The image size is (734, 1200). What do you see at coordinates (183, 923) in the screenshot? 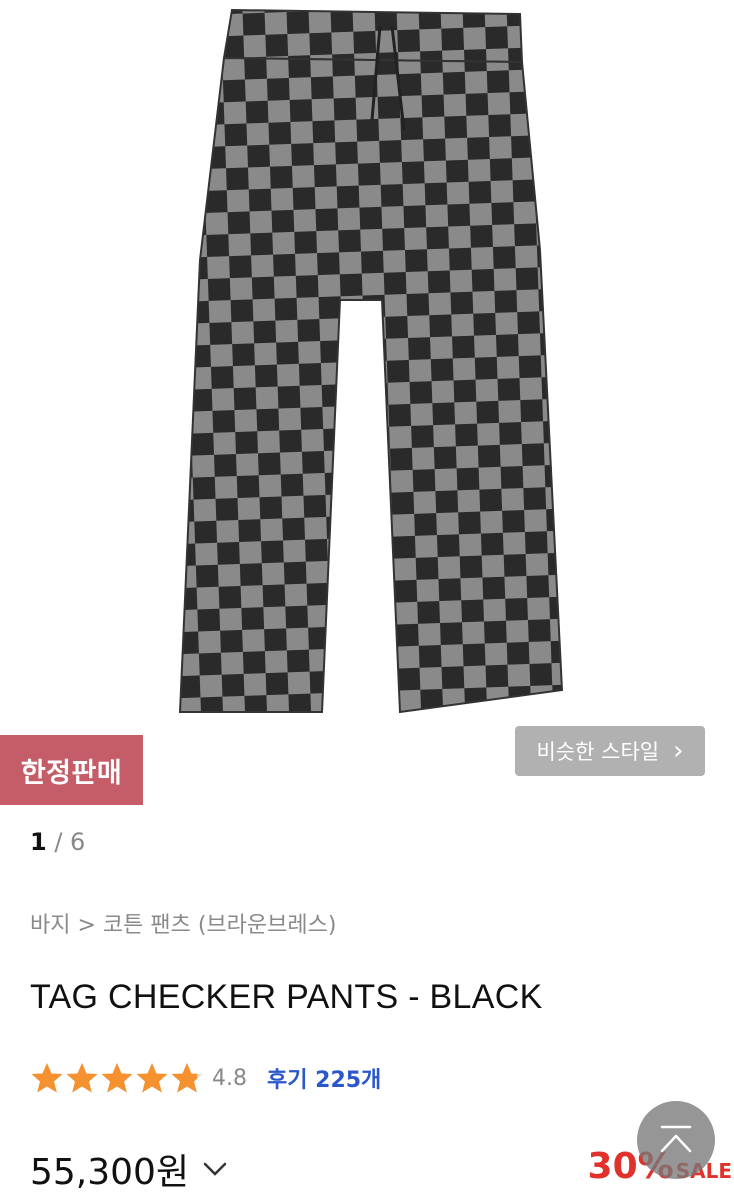
I see `breadcrumb: 바지 > 코튼 팬츠 (브라운브레스)` at bounding box center [183, 923].